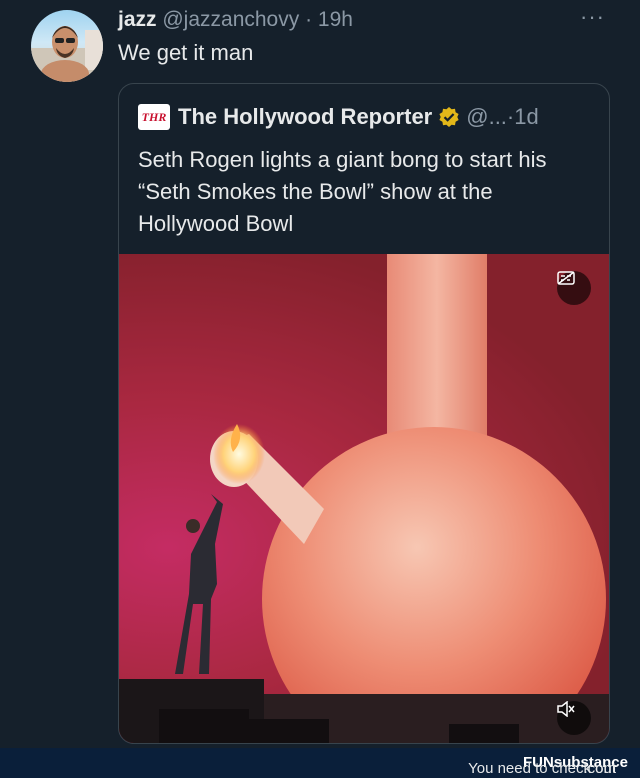 This screenshot has height=778, width=640. What do you see at coordinates (186, 52) in the screenshot?
I see `tweet-text: We get it man` at bounding box center [186, 52].